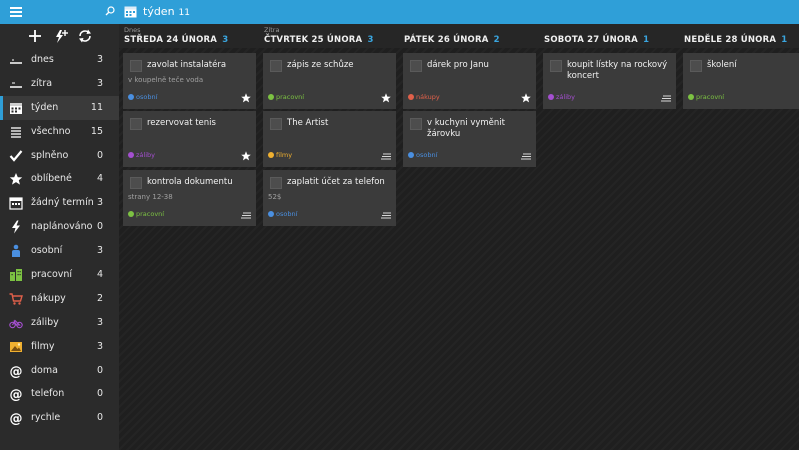 The height and width of the screenshot is (450, 799). I want to click on search-icon, so click(110, 11).